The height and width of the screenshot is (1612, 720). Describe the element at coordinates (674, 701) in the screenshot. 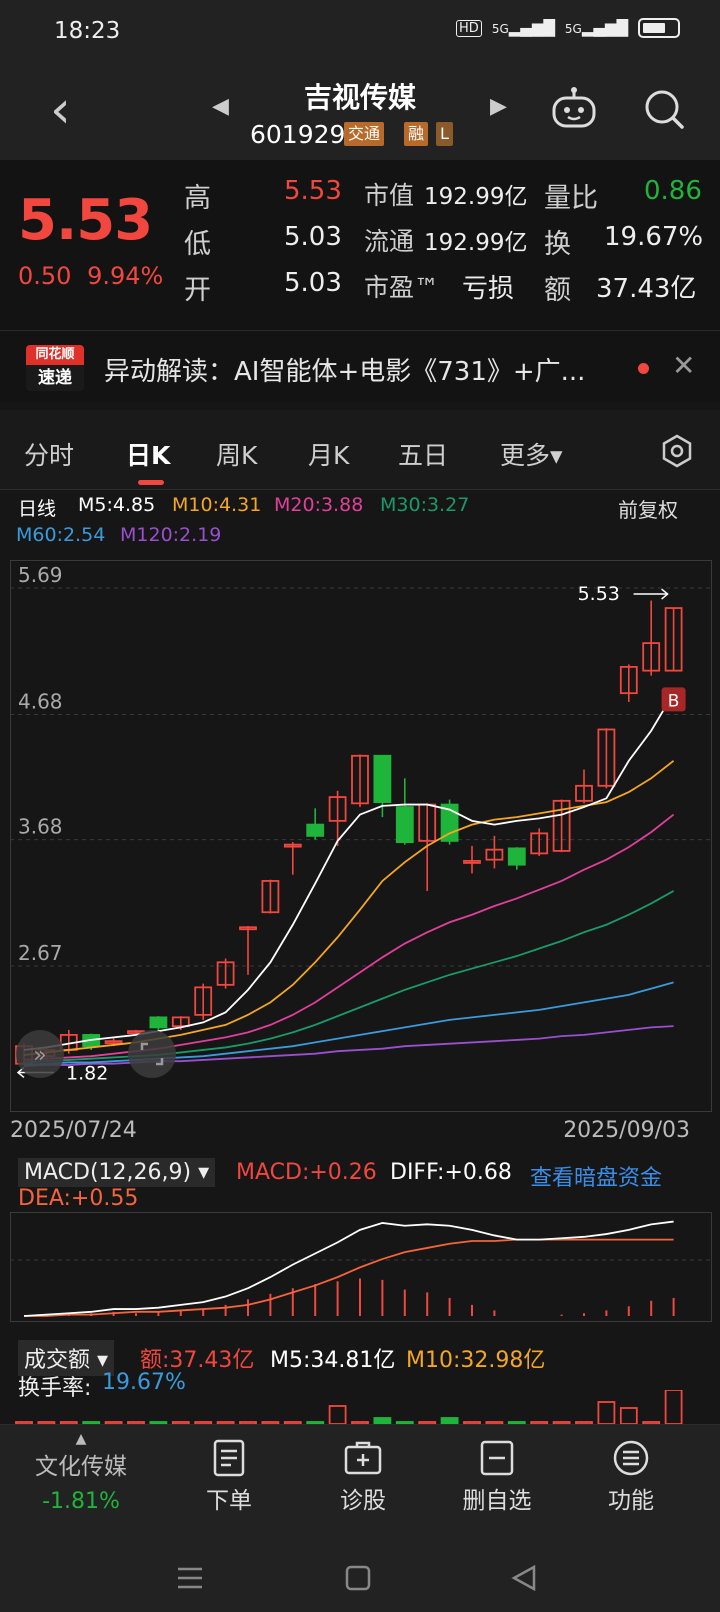

I see `buy-signal-label: B` at that location.